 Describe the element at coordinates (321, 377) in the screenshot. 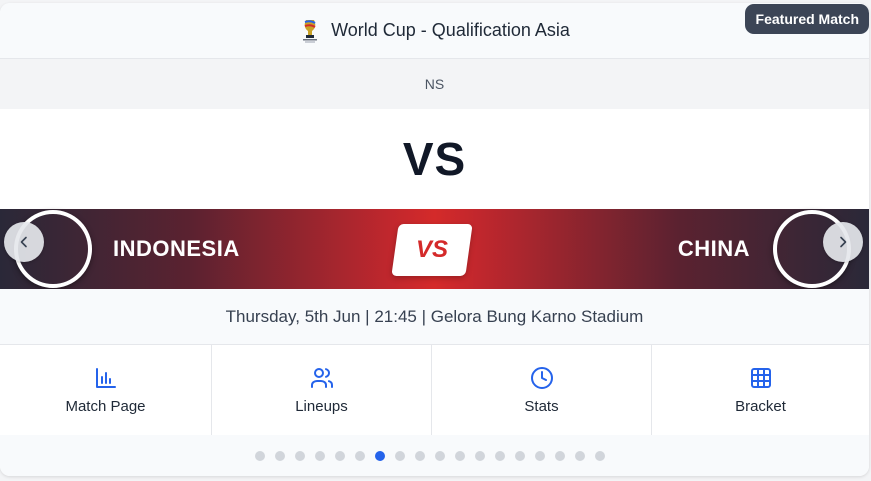

I see `users-icon` at that location.